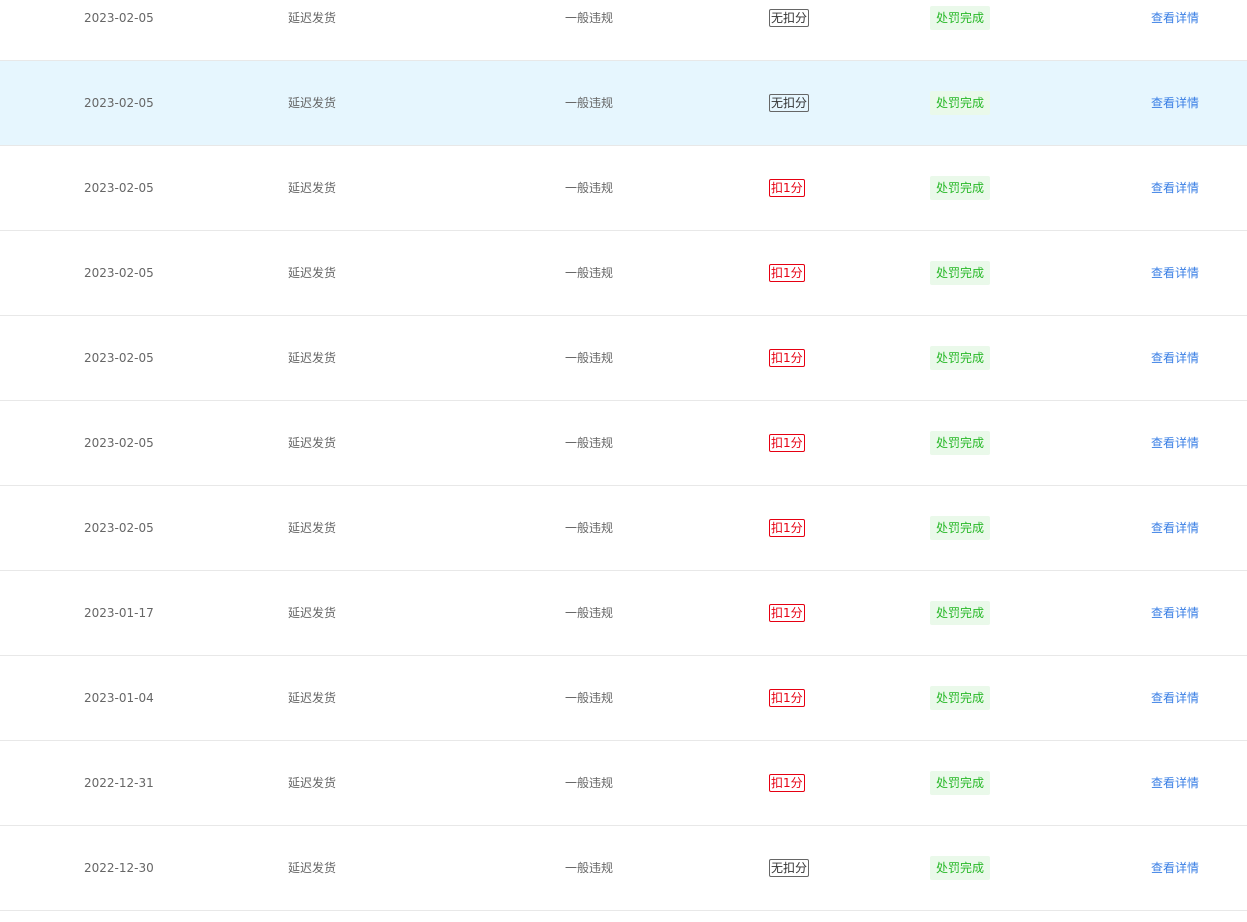 Image resolution: width=1247 pixels, height=922 pixels. Describe the element at coordinates (119, 613) in the screenshot. I see `violation-date: 2023-01-17` at that location.